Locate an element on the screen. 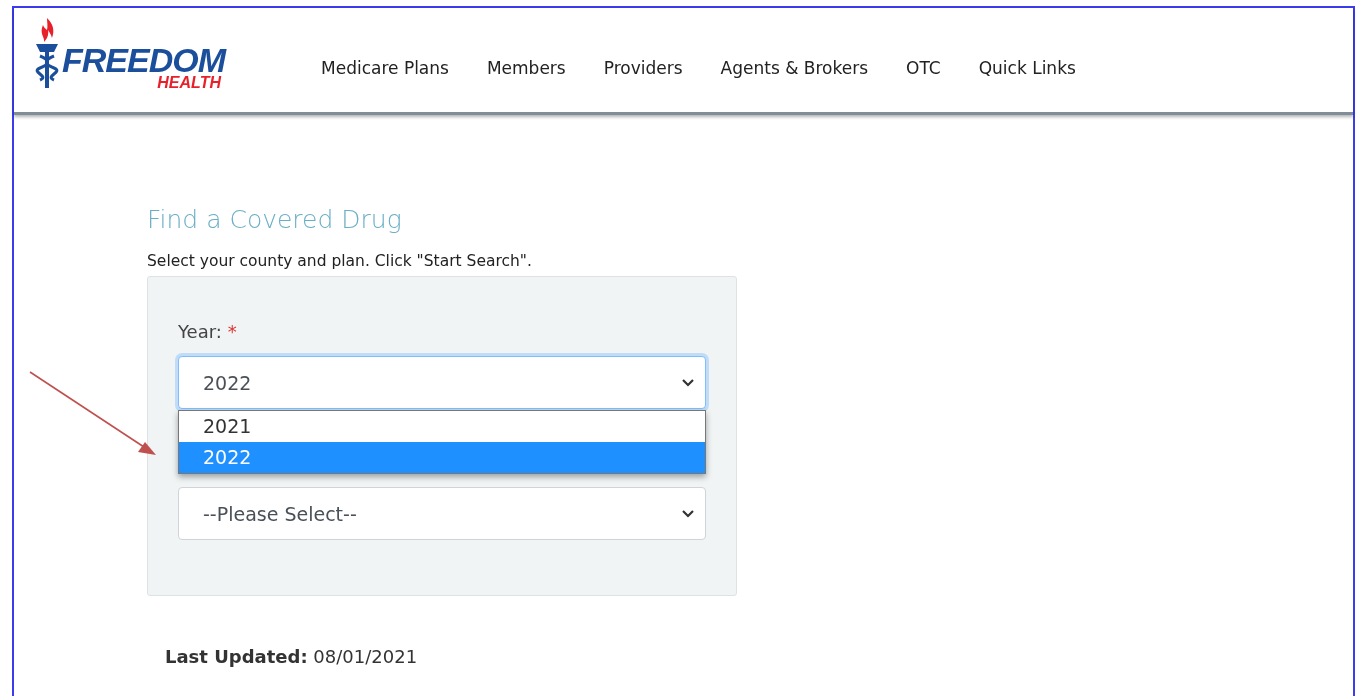  nav-link: Agents & Brokers is located at coordinates (794, 68).